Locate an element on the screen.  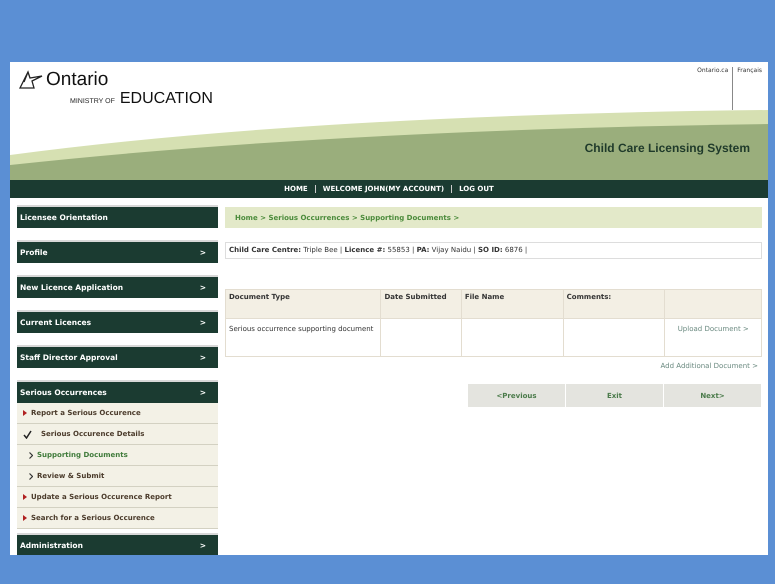
system-title: Child Care Licensing System is located at coordinates (667, 148).